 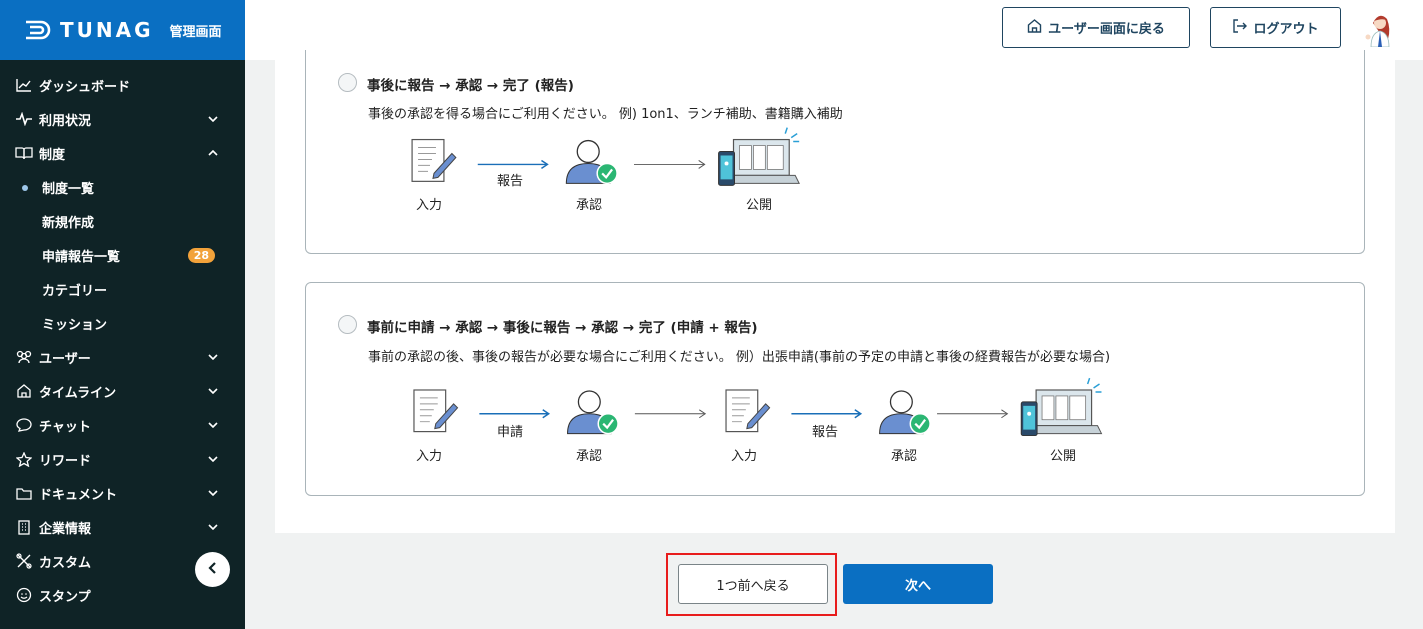 What do you see at coordinates (605, 114) in the screenshot?
I see `option-description: 事後の承認を得る場合にご利用ください。 例) 1on1、ランチ補助、書籍購入補助` at bounding box center [605, 114].